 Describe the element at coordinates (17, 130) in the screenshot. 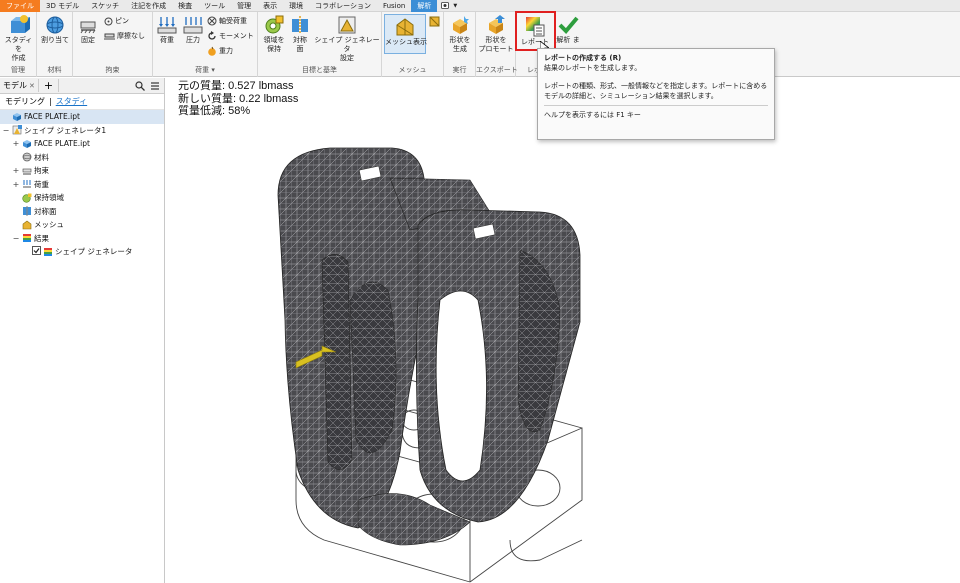

I see `shapegen-icon` at that location.